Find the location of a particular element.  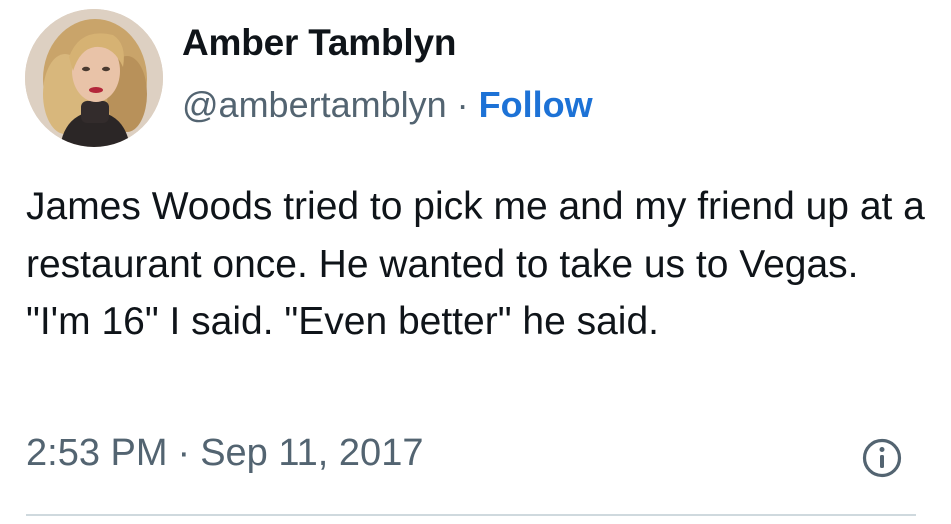

avatar-photo is located at coordinates (94, 78).